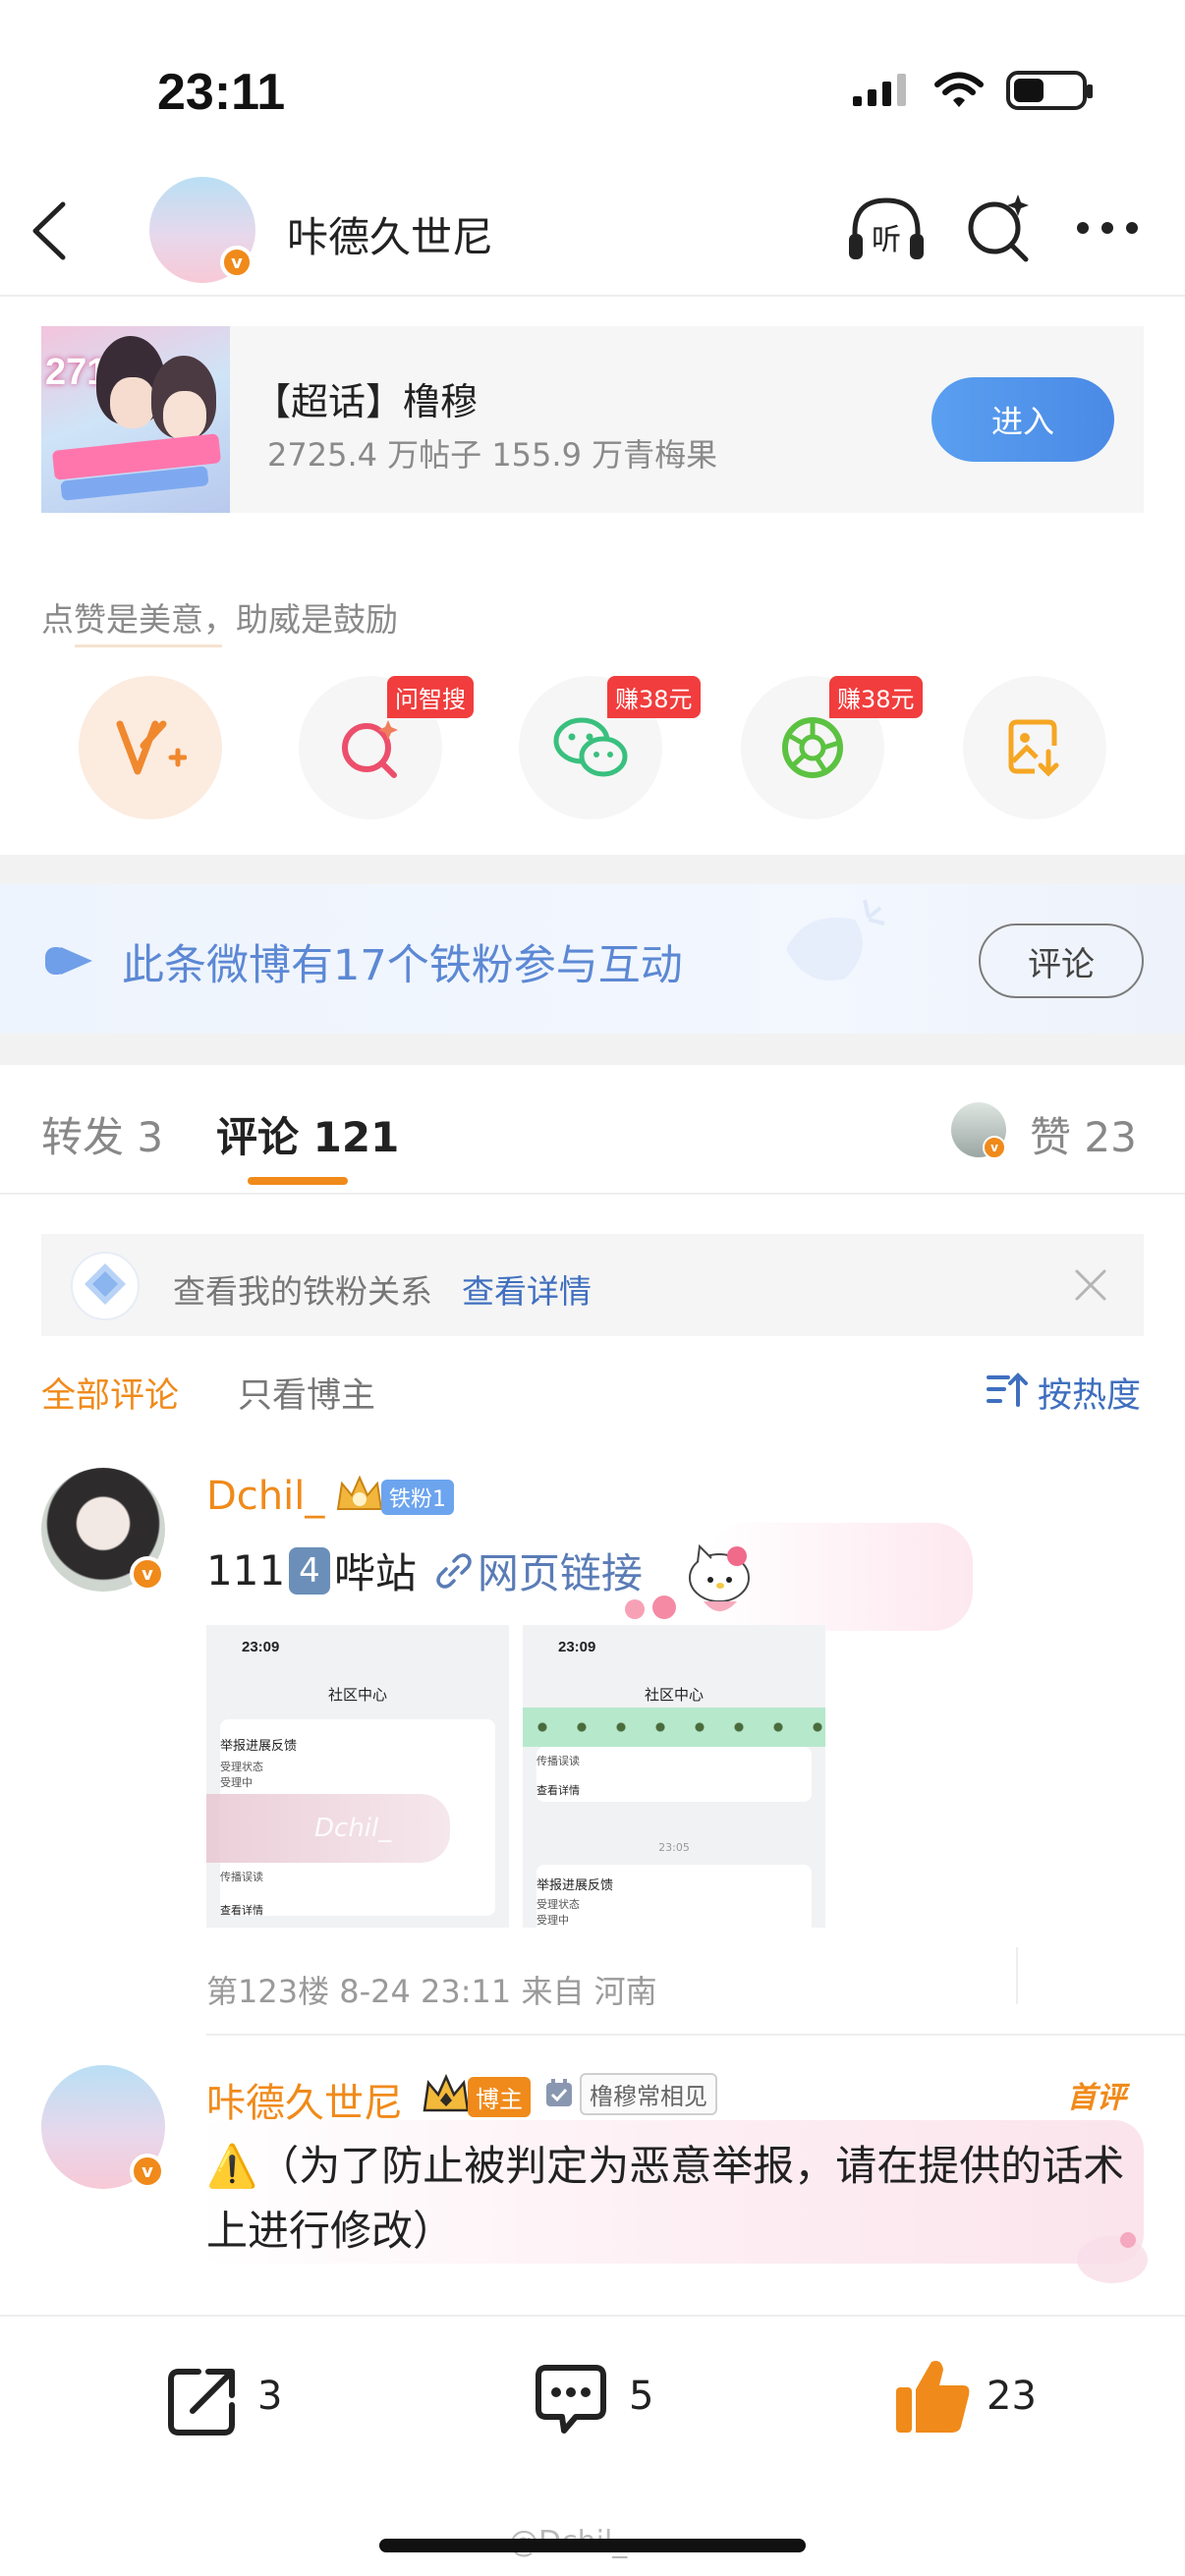 This screenshot has height=2576, width=1185. What do you see at coordinates (654, 697) in the screenshot?
I see `wechat-reward-tag: 赚38元` at bounding box center [654, 697].